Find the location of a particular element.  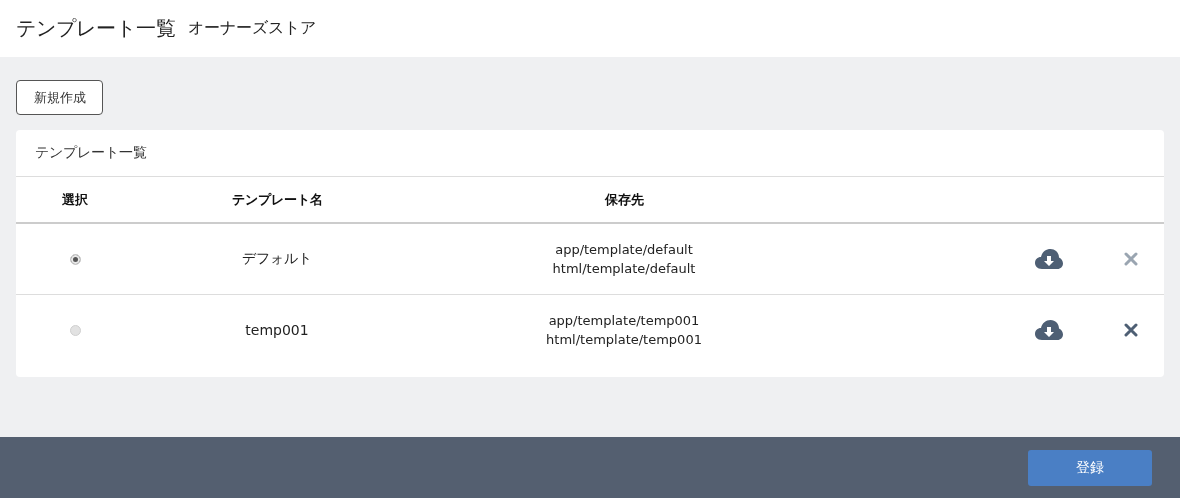

path-text: app/template/default is located at coordinates (624, 249).